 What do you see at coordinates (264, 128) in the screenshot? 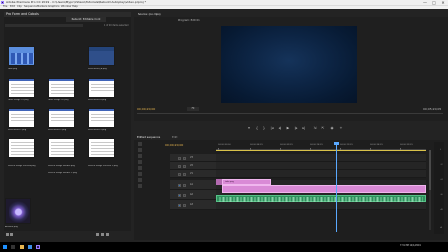
I see `mark-out-button: }` at bounding box center [264, 128].